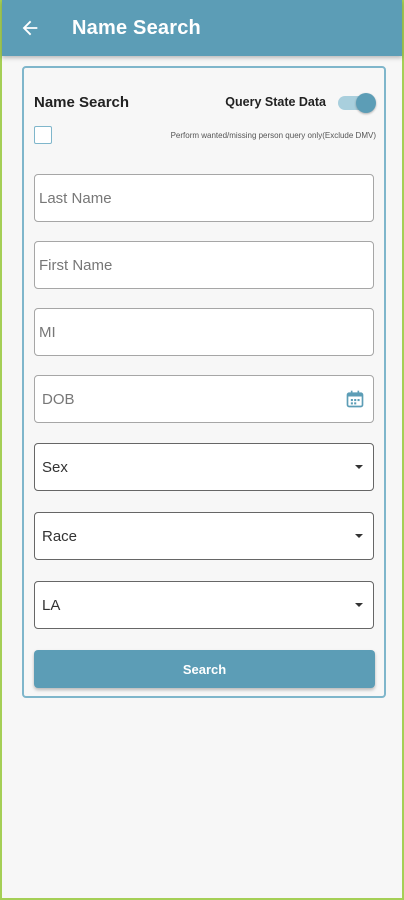  I want to click on back-button, so click(30, 28).